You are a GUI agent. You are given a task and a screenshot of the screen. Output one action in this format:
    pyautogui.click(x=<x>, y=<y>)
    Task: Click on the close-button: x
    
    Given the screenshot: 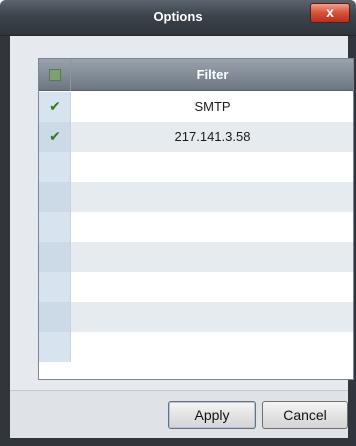 What is the action you would take?
    pyautogui.click(x=330, y=13)
    